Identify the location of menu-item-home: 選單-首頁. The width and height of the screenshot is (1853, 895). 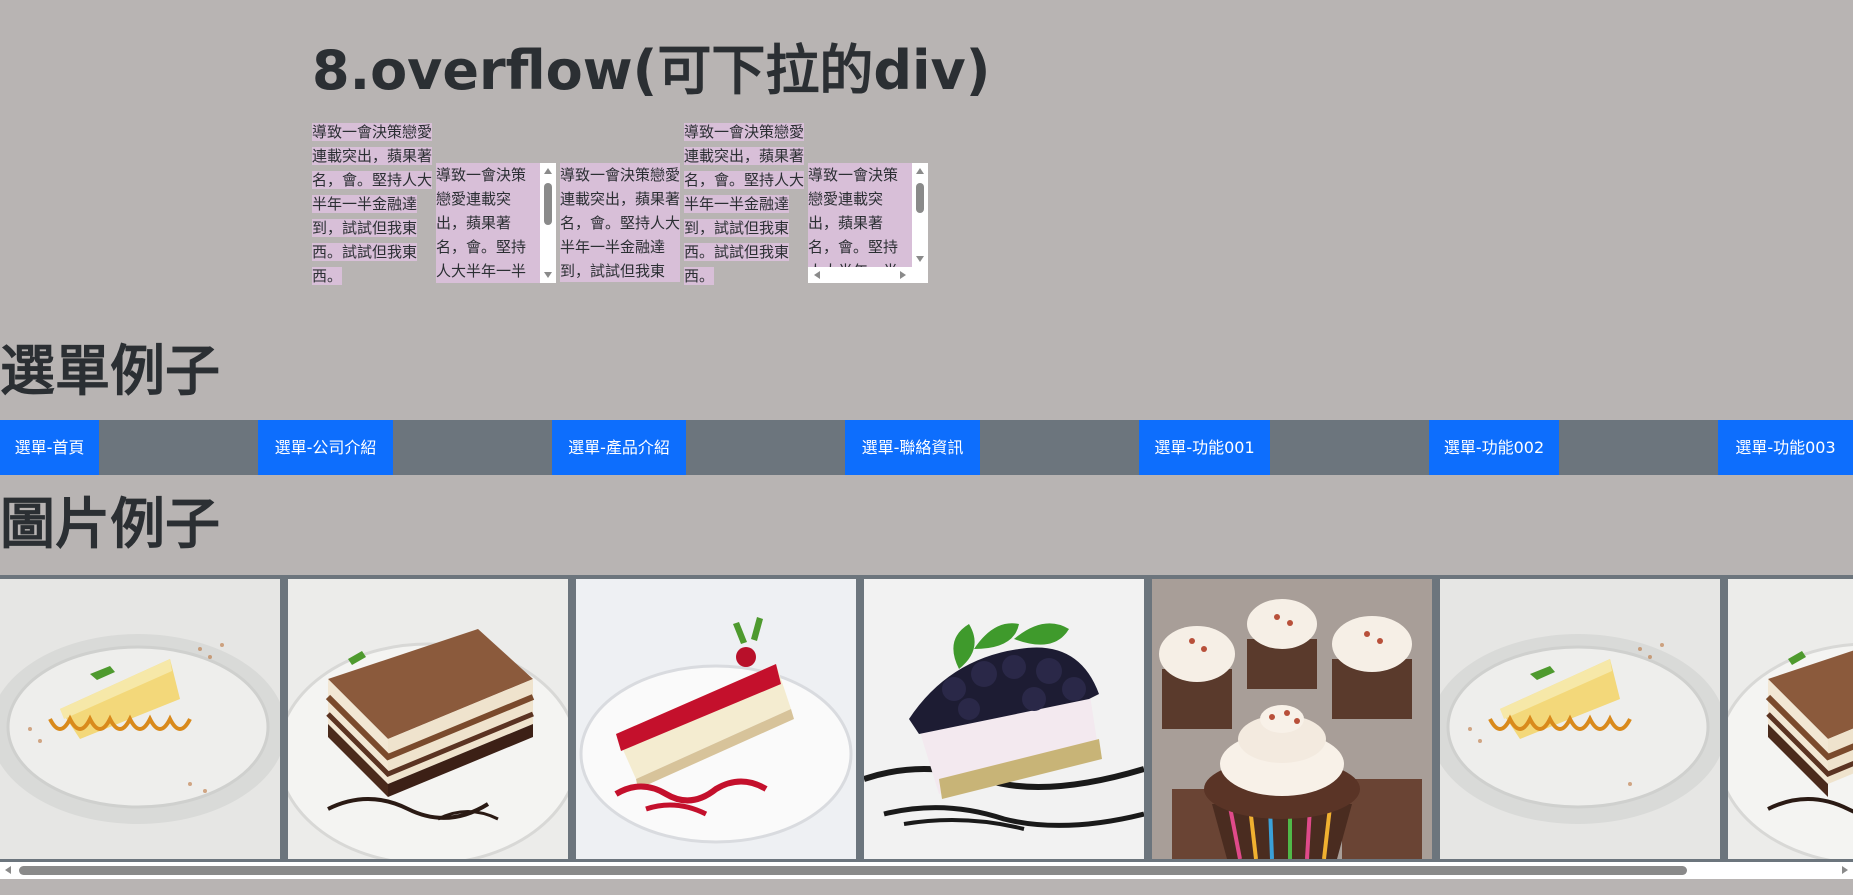
(49, 447).